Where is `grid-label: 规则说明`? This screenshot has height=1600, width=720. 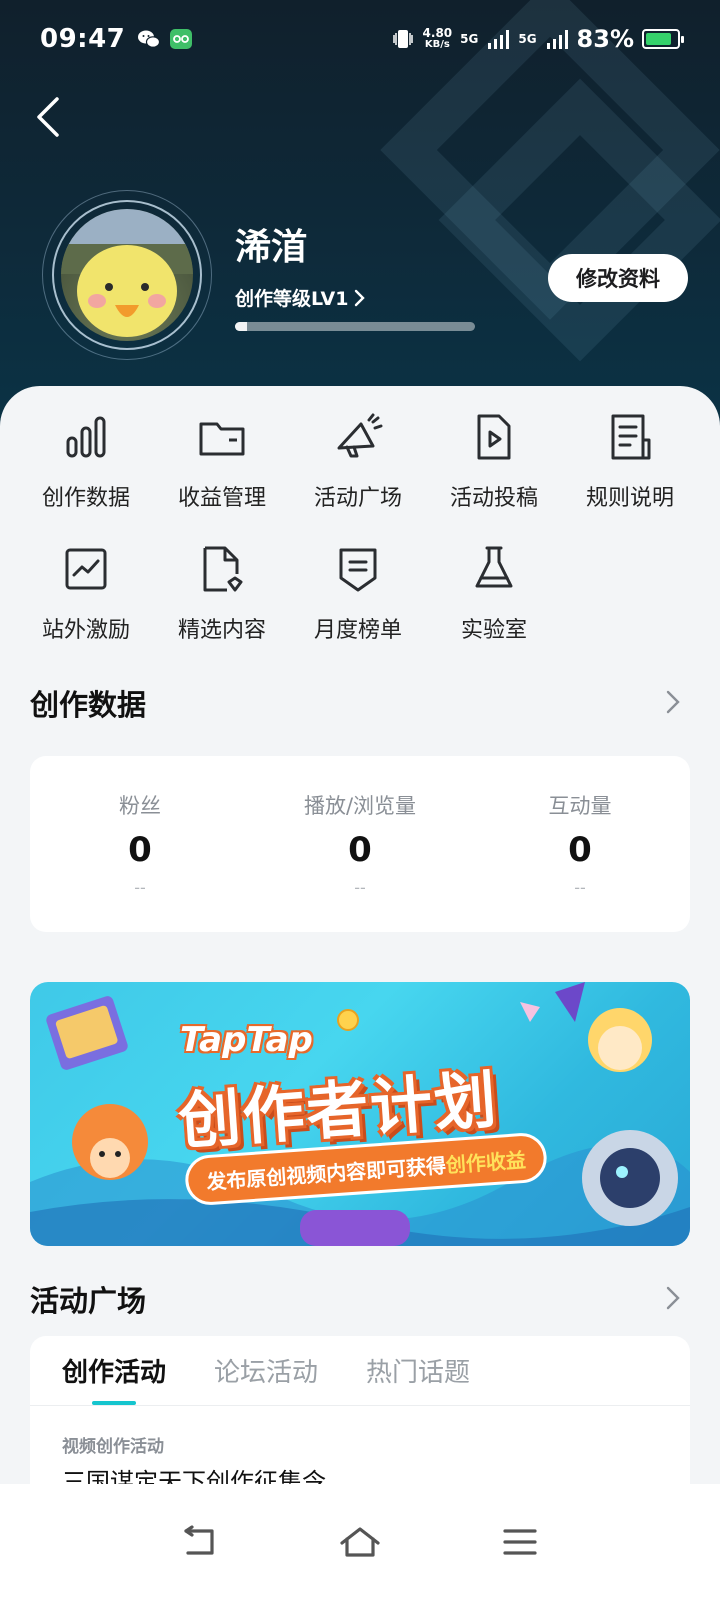
grid-label: 规则说明 is located at coordinates (629, 498).